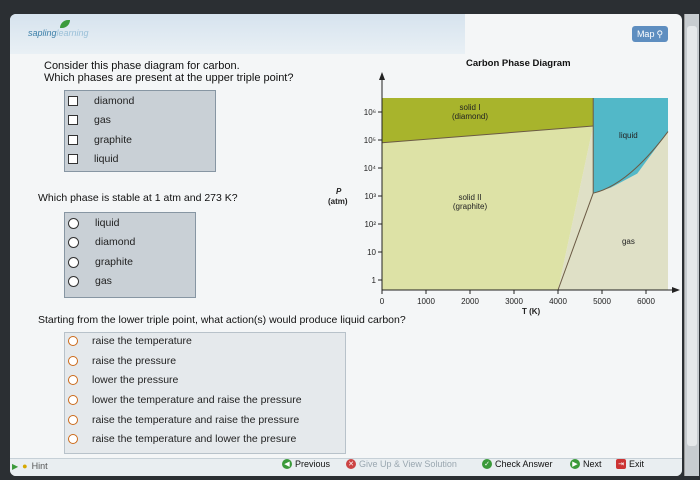 This screenshot has height=480, width=700. I want to click on y-axis-label-p: P, so click(339, 191).